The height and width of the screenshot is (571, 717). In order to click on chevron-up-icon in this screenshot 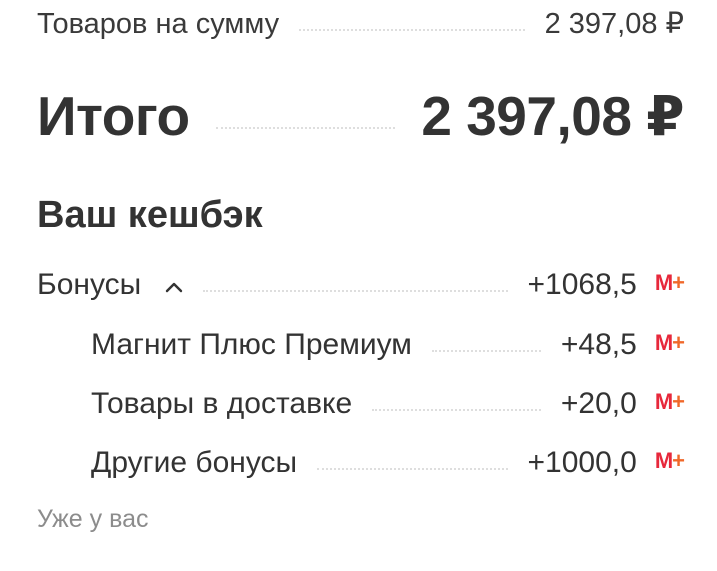, I will do `click(174, 281)`.